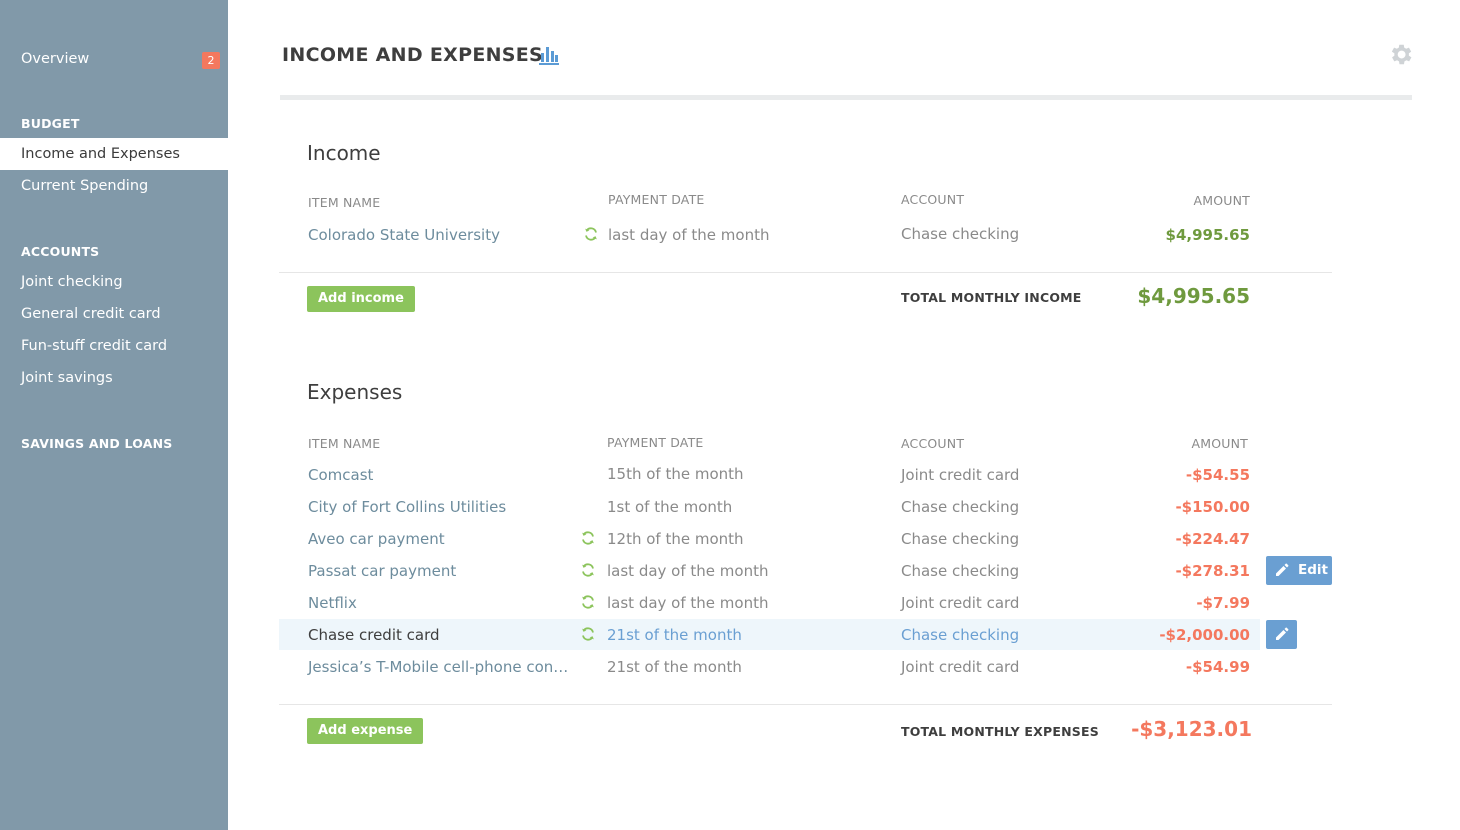 This screenshot has width=1460, height=830. I want to click on amount: -$150.00, so click(1212, 507).